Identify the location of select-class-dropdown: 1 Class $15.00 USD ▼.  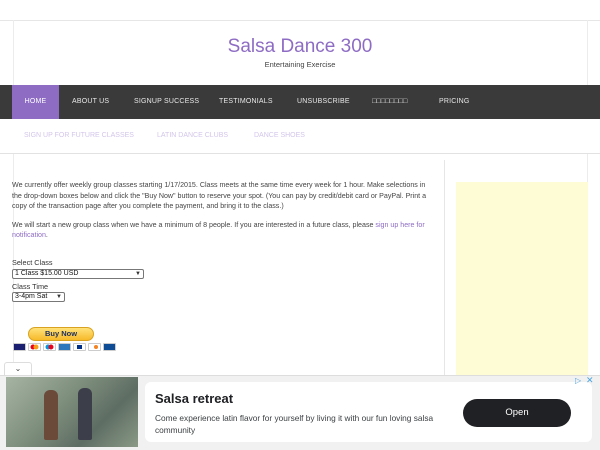
(78, 274).